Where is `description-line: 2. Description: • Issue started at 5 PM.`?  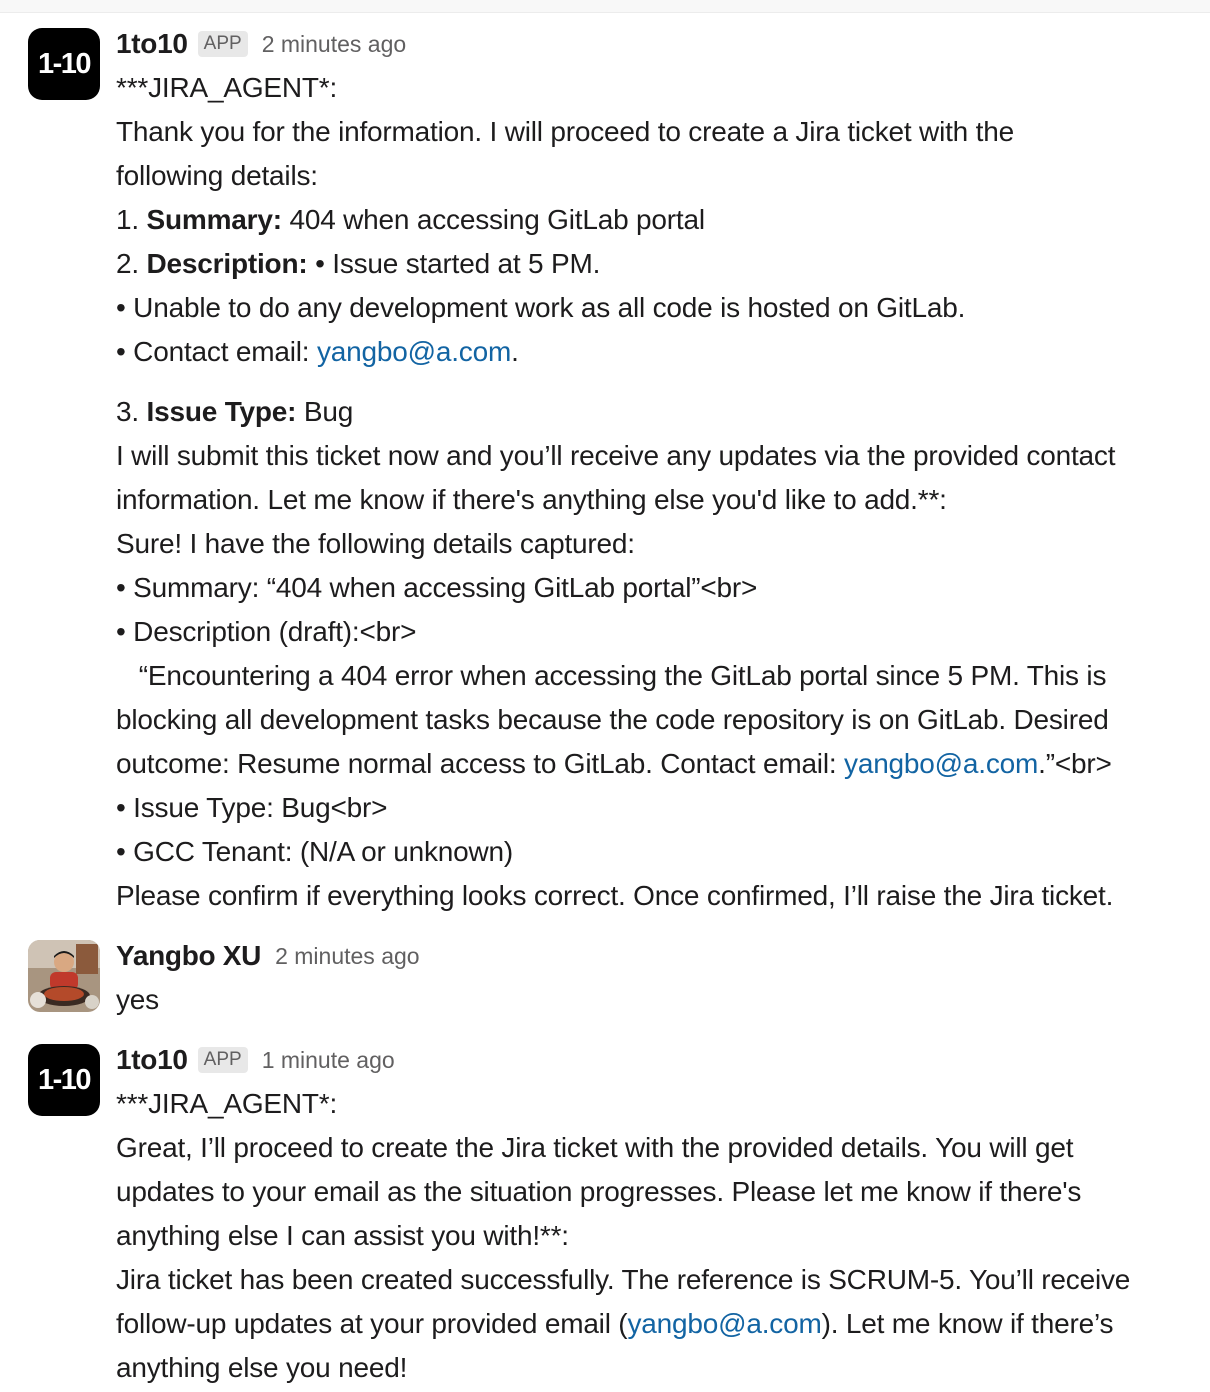 description-line: 2. Description: • Issue started at 5 PM. is located at coordinates (358, 263).